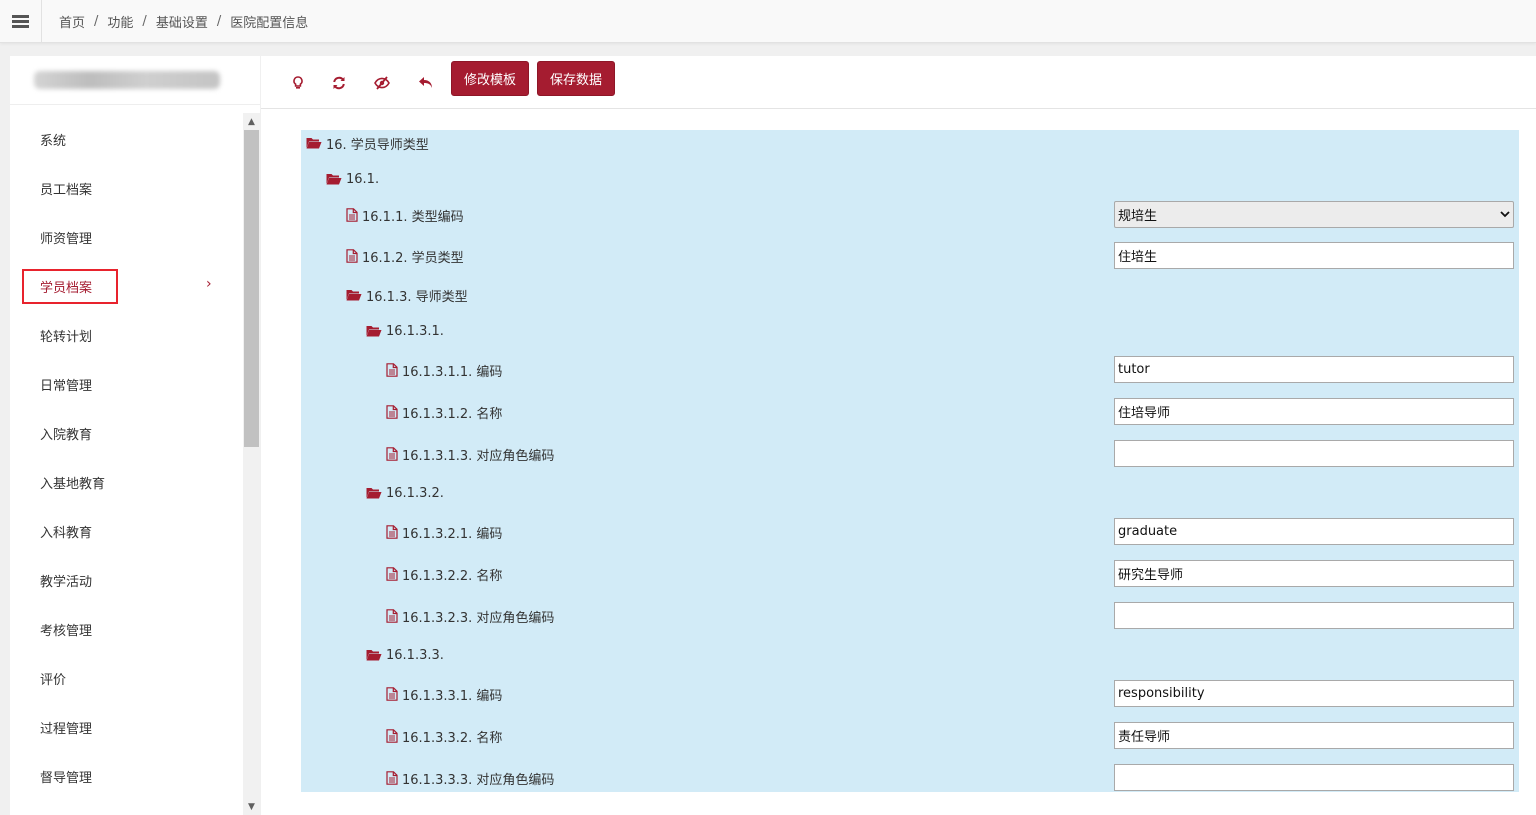 The width and height of the screenshot is (1536, 815). Describe the element at coordinates (1314, 214) in the screenshot. I see `type-code-select: 规培生` at that location.